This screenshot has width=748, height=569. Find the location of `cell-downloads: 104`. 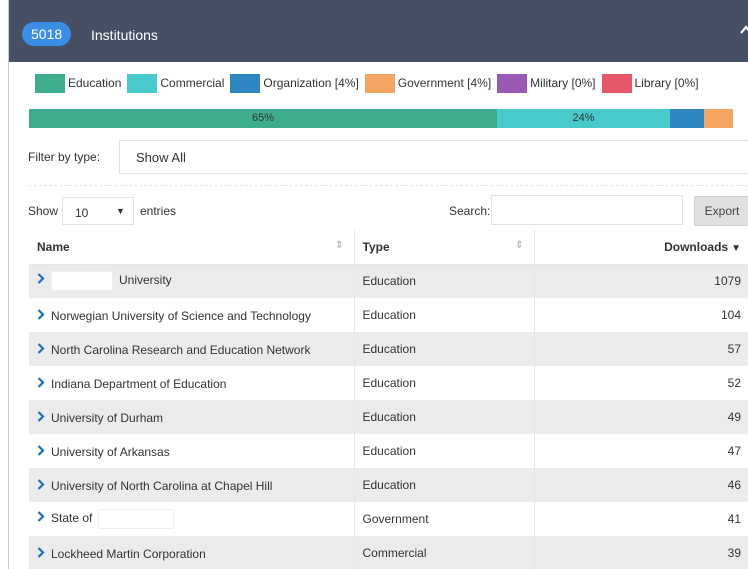

cell-downloads: 104 is located at coordinates (641, 315).